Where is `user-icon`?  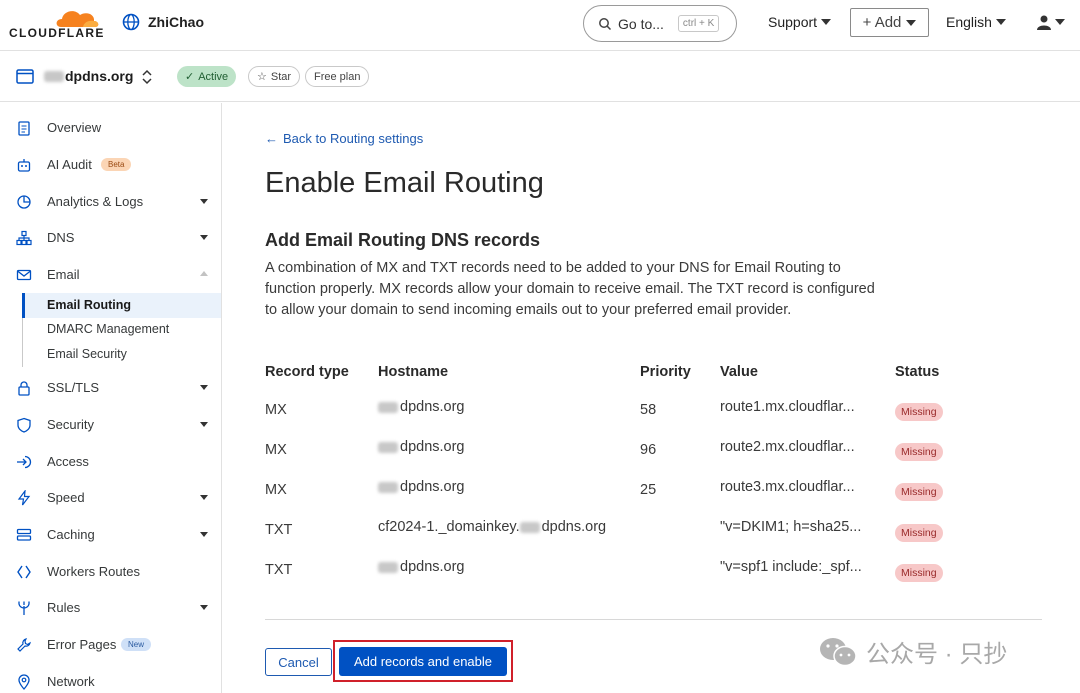
user-icon is located at coordinates (1044, 22).